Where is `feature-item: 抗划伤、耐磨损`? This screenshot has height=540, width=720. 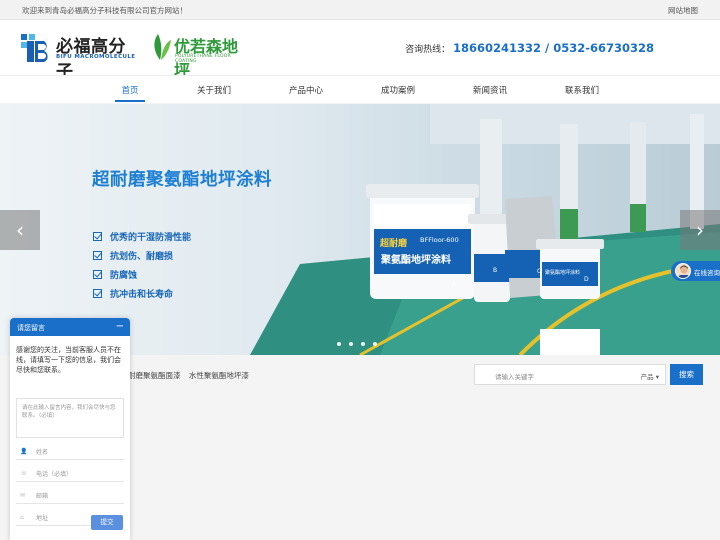
feature-item: 抗划伤、耐磨损 is located at coordinates (142, 255).